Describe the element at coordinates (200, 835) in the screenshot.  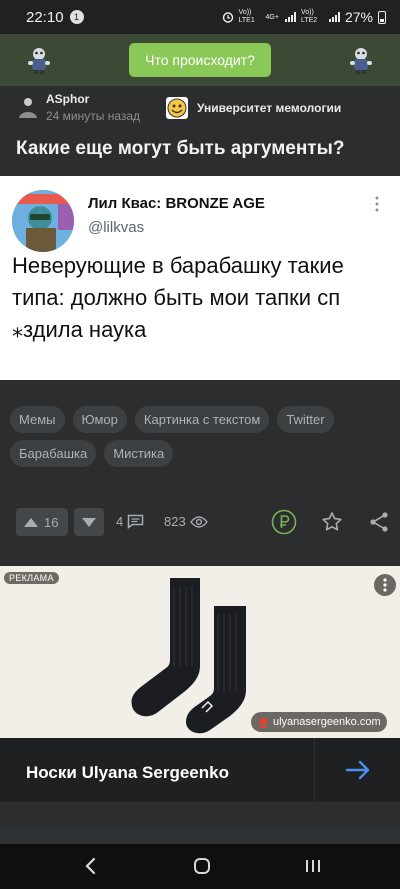
I see `next-post-preview` at that location.